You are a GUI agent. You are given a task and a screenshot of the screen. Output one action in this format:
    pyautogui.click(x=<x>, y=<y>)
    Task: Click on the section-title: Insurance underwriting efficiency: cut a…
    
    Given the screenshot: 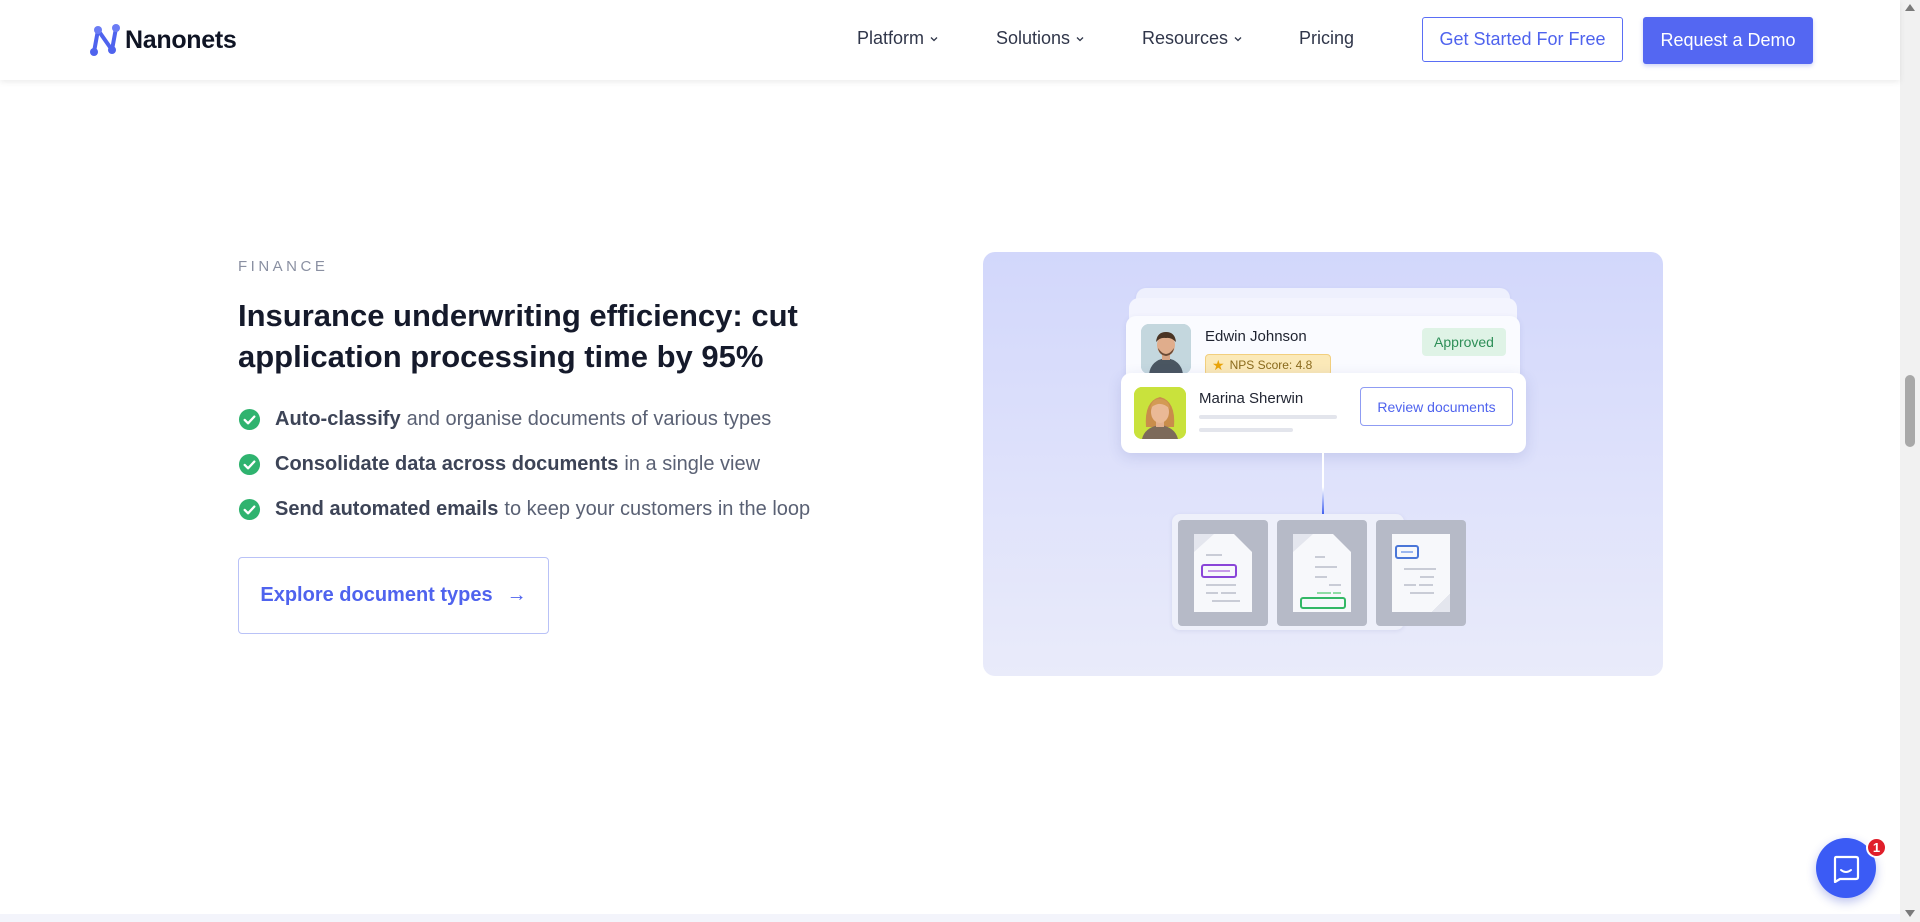 What is the action you would take?
    pyautogui.click(x=518, y=336)
    